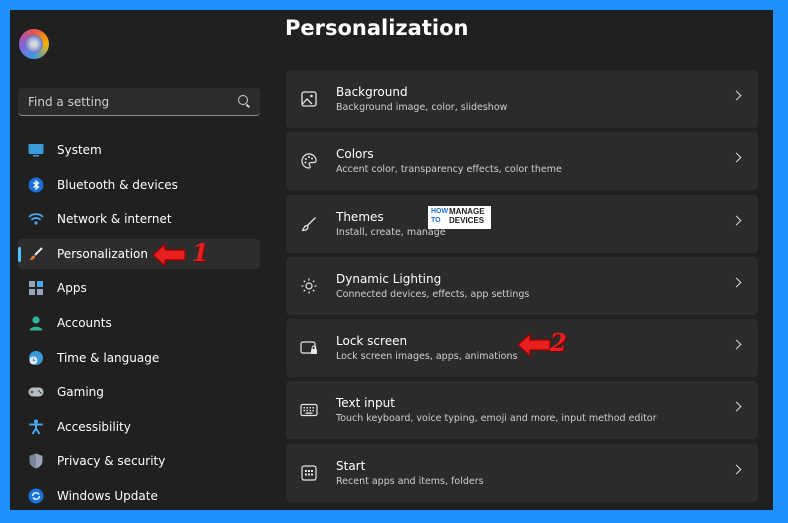 This screenshot has height=523, width=788. Describe the element at coordinates (79, 150) in the screenshot. I see `sidebar-item-label: System` at that location.